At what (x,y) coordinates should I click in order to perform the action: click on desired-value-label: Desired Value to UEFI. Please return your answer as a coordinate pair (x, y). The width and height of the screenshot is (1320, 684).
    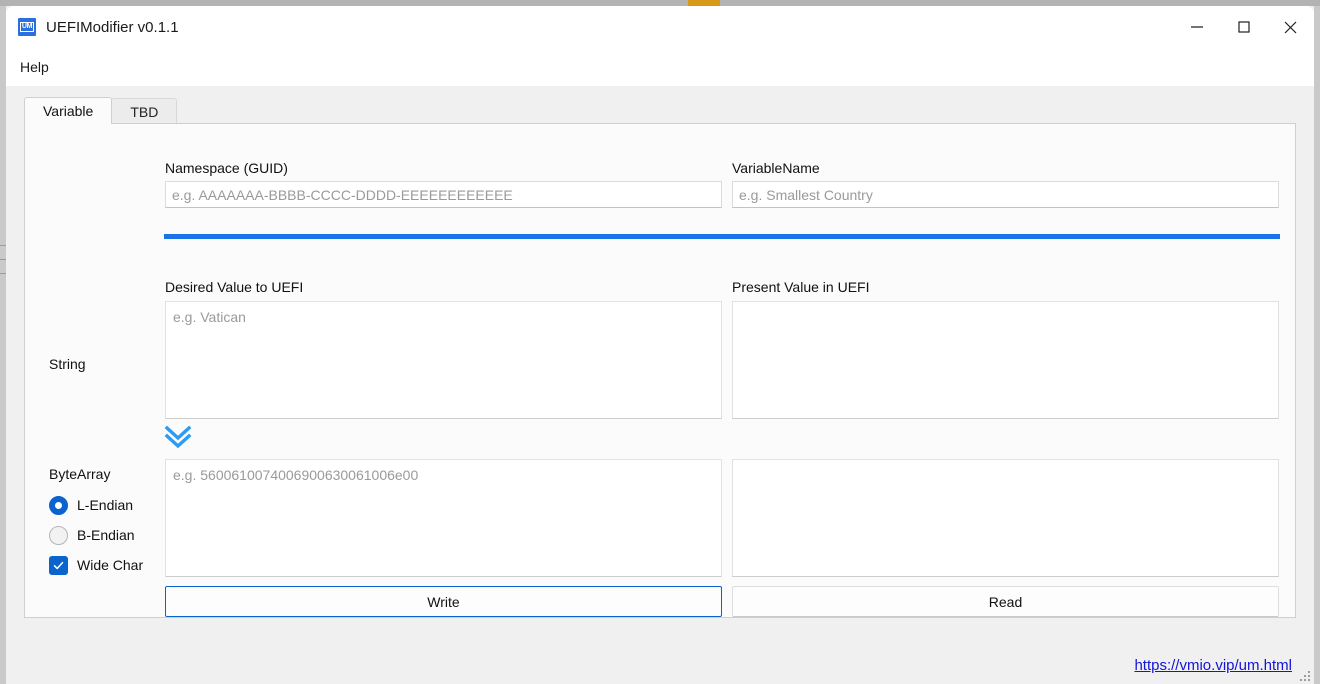
    Looking at the image, I should click on (234, 287).